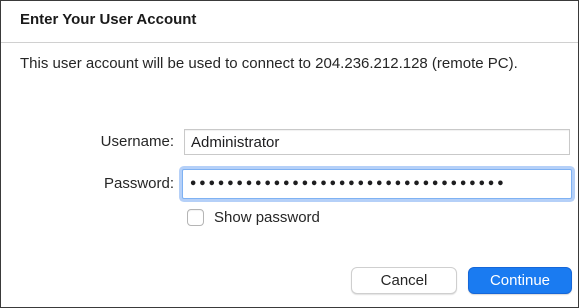 This screenshot has width=579, height=308. I want to click on username-field, so click(377, 142).